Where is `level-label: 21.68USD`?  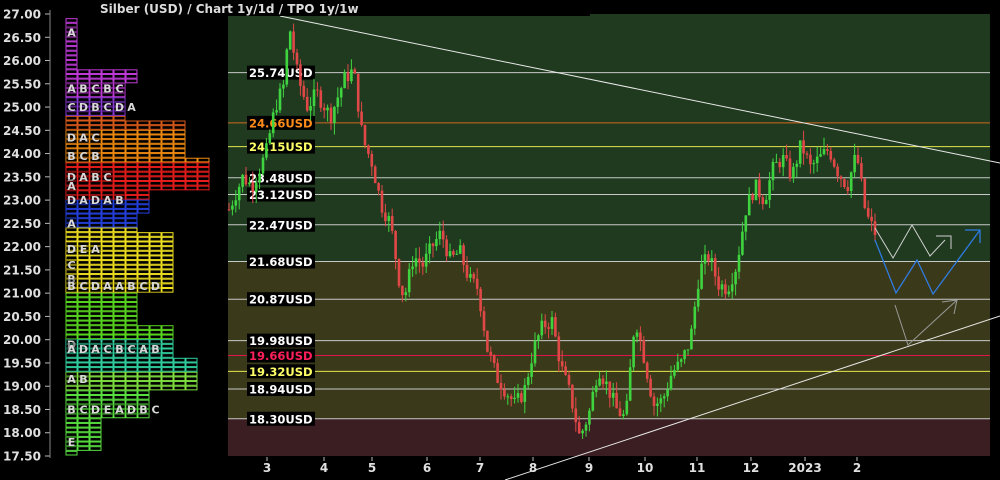
level-label: 21.68USD is located at coordinates (281, 262).